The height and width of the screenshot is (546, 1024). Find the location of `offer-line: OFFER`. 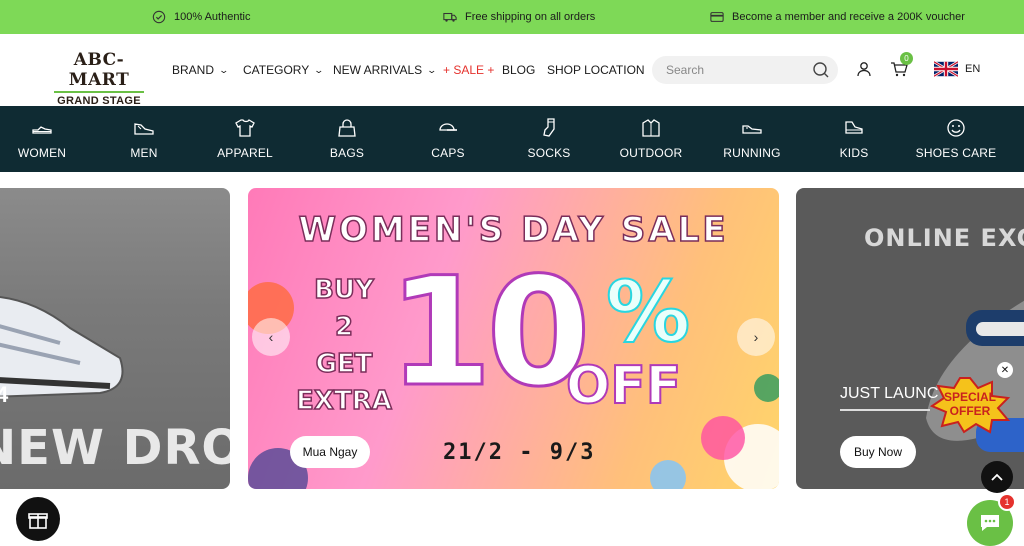

offer-line: OFFER is located at coordinates (970, 411).